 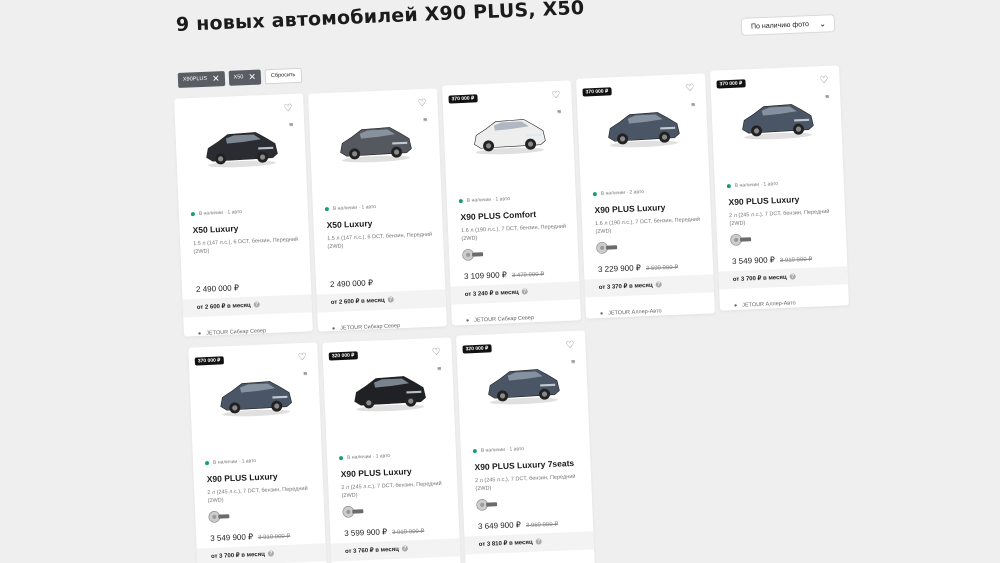 What do you see at coordinates (788, 25) in the screenshot?
I see `sort-select: По наличию фото ⌄` at bounding box center [788, 25].